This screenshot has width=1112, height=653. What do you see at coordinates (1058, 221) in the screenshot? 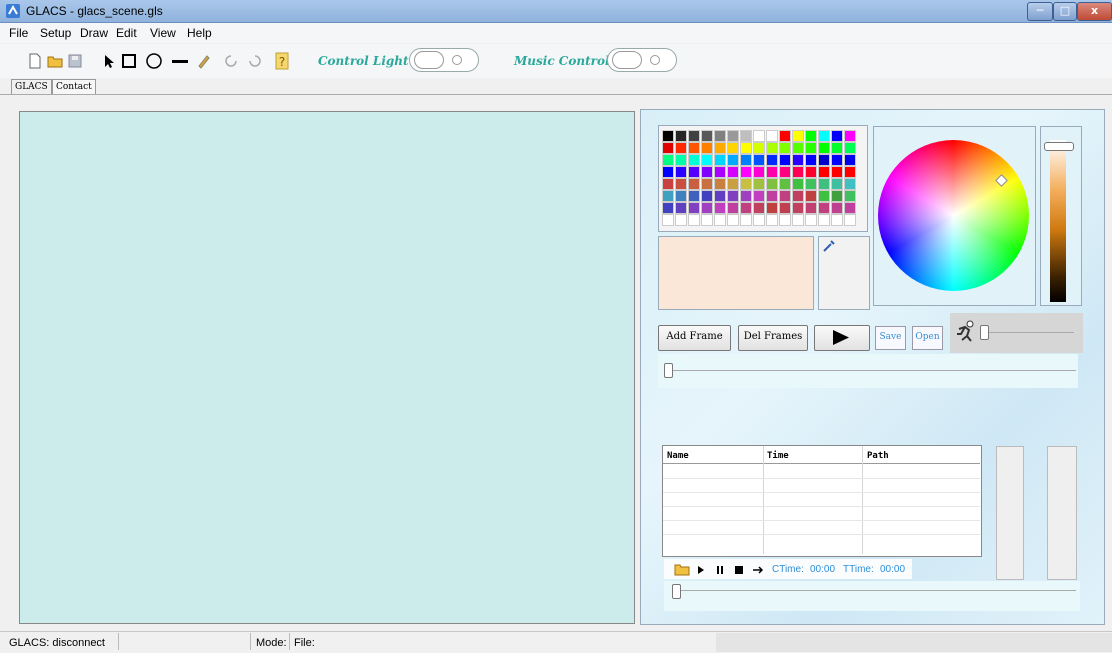
I see `brightness-slider` at bounding box center [1058, 221].